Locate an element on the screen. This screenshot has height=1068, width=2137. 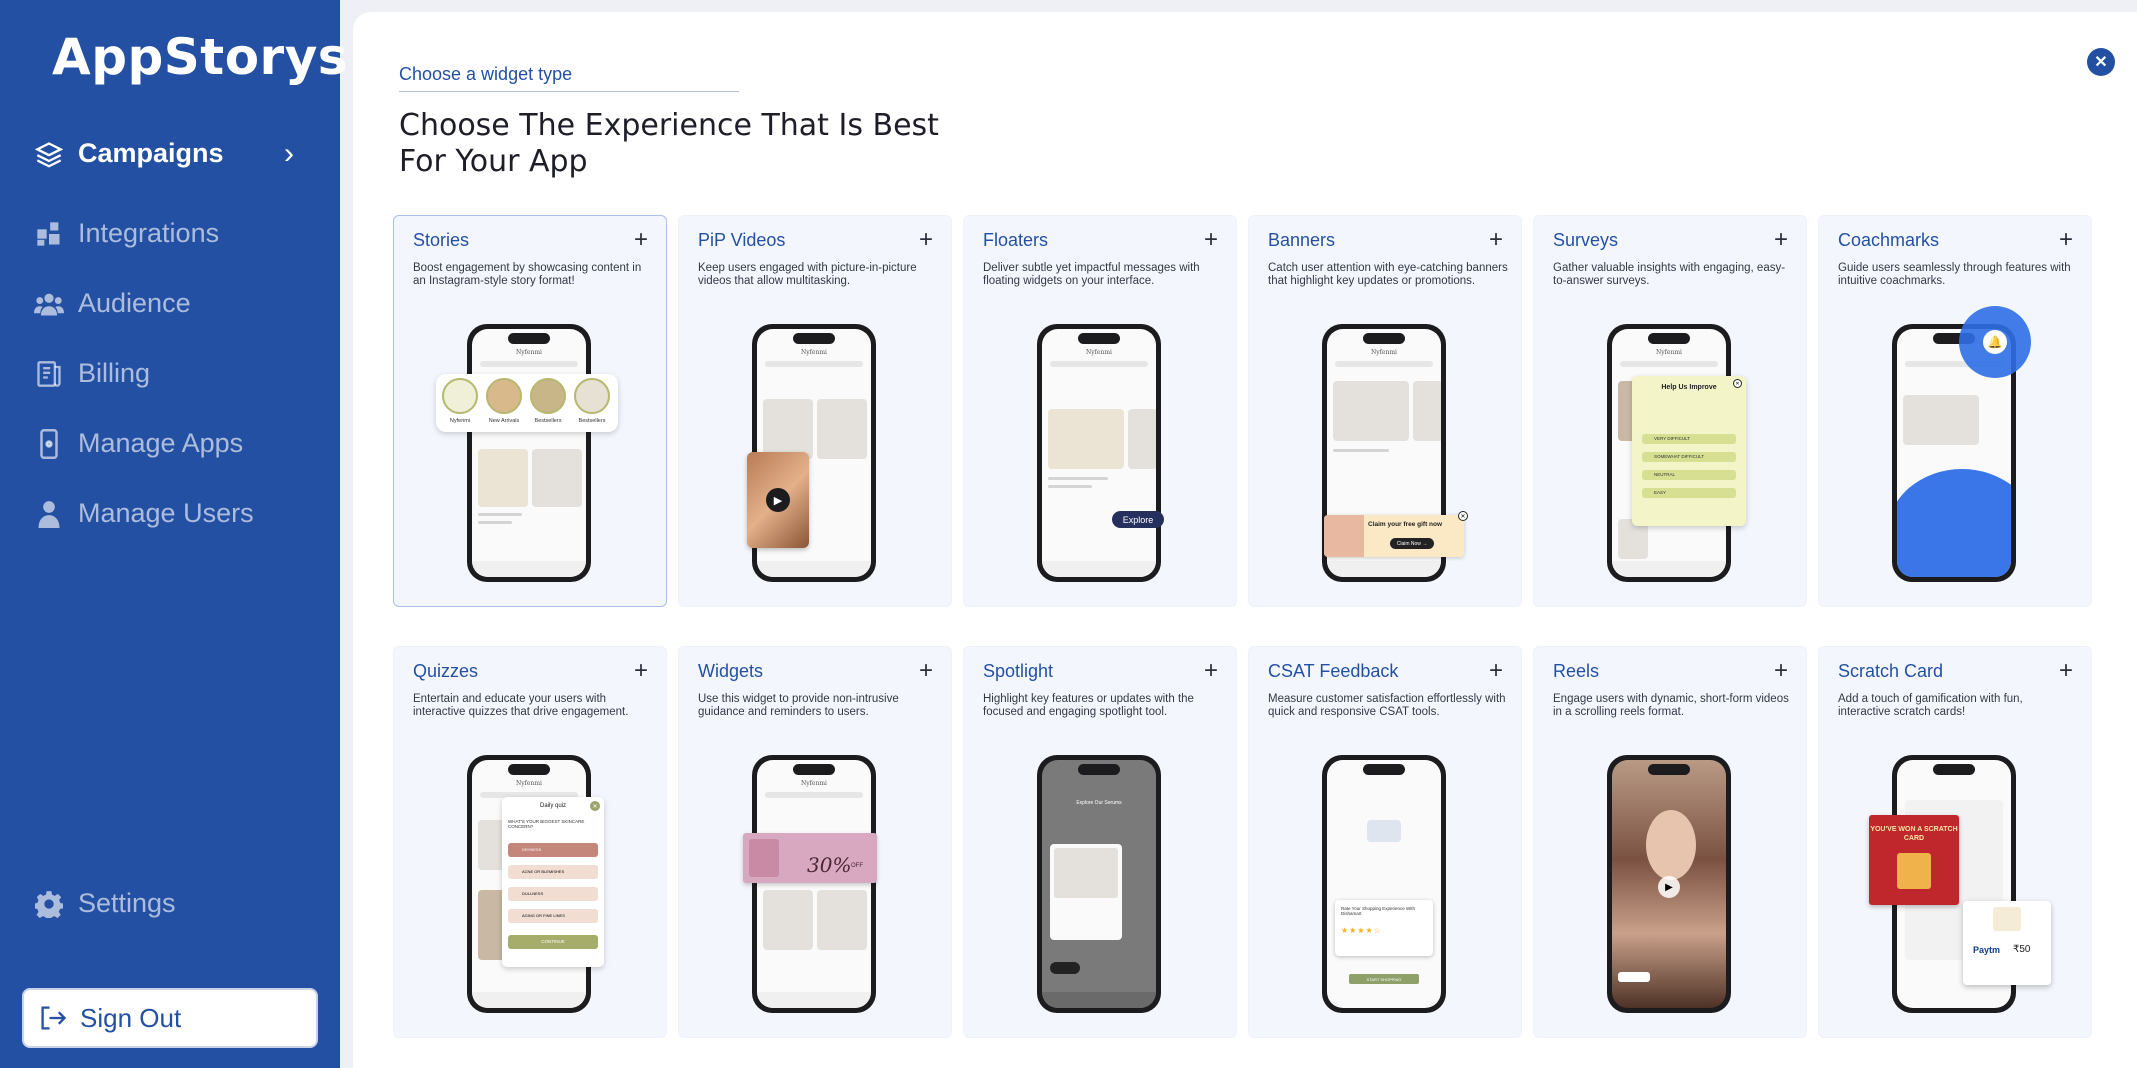
reward-brand: Paytm is located at coordinates (1987, 950).